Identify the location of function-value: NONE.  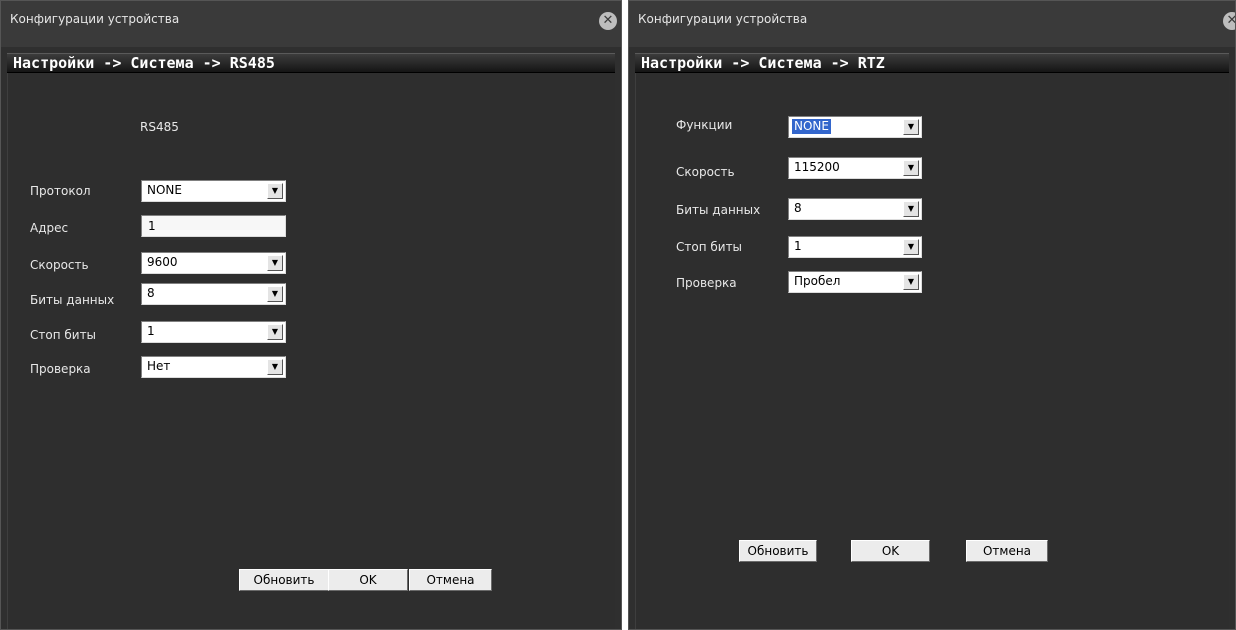
(811, 126).